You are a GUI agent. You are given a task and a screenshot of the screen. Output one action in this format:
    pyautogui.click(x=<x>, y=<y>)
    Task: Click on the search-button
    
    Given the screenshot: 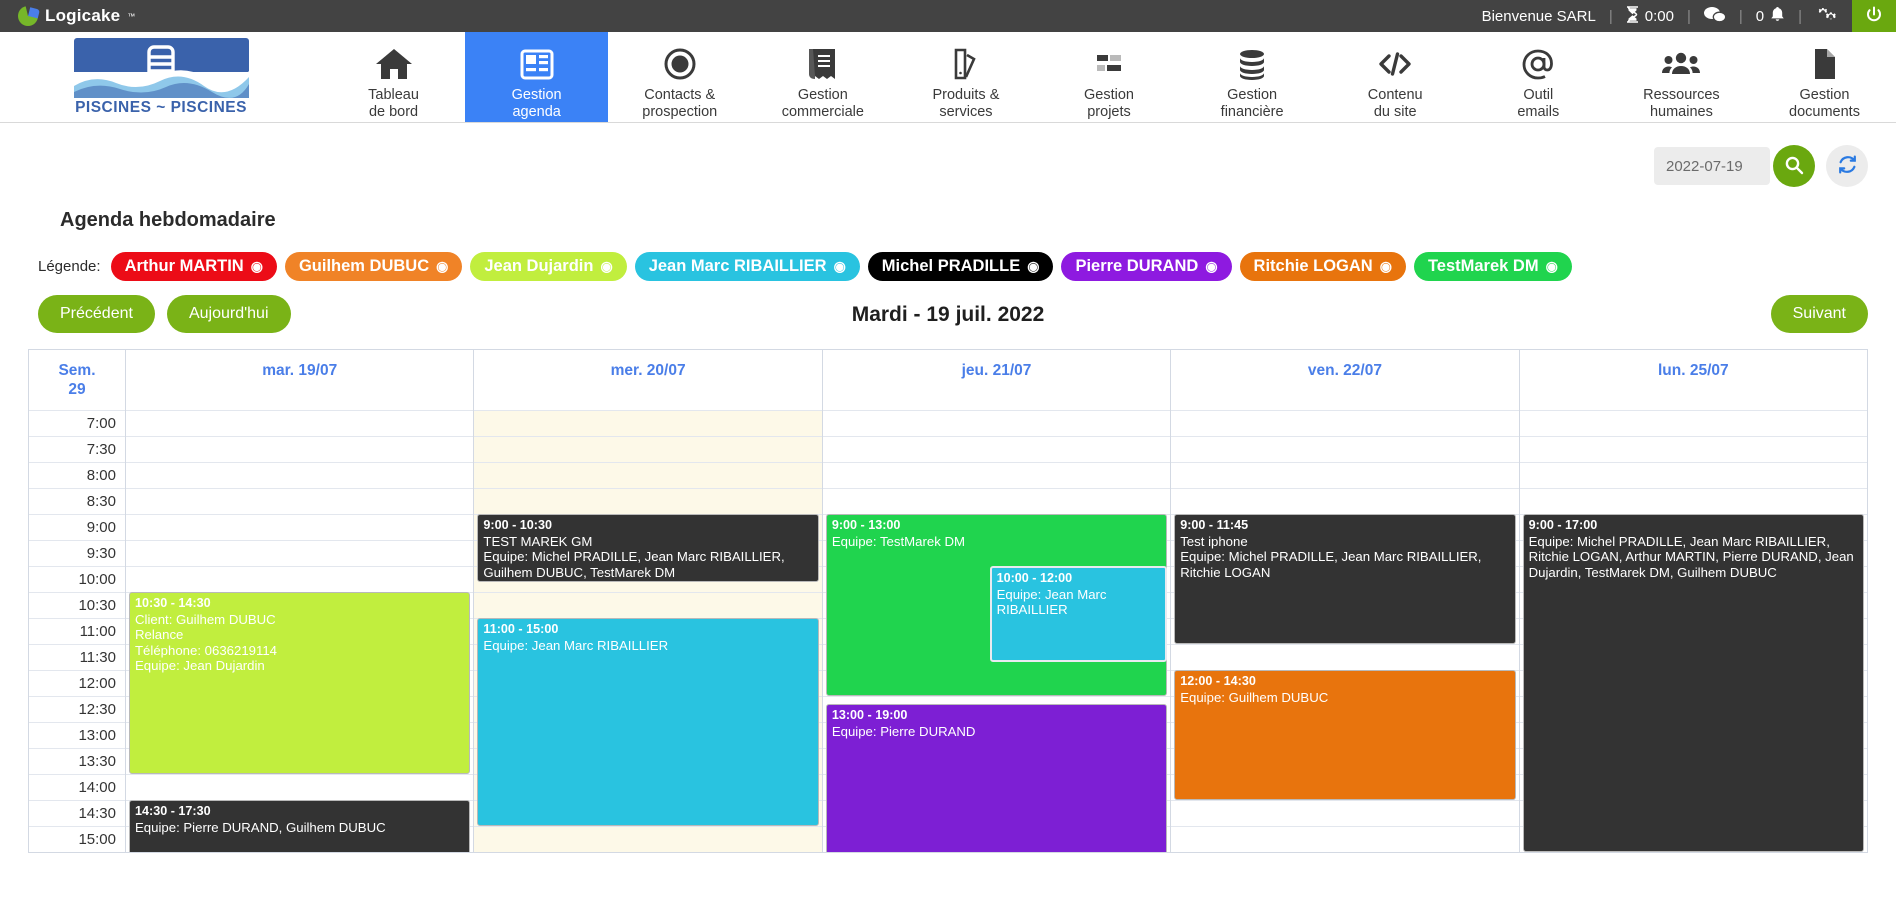 What is the action you would take?
    pyautogui.click(x=1794, y=166)
    